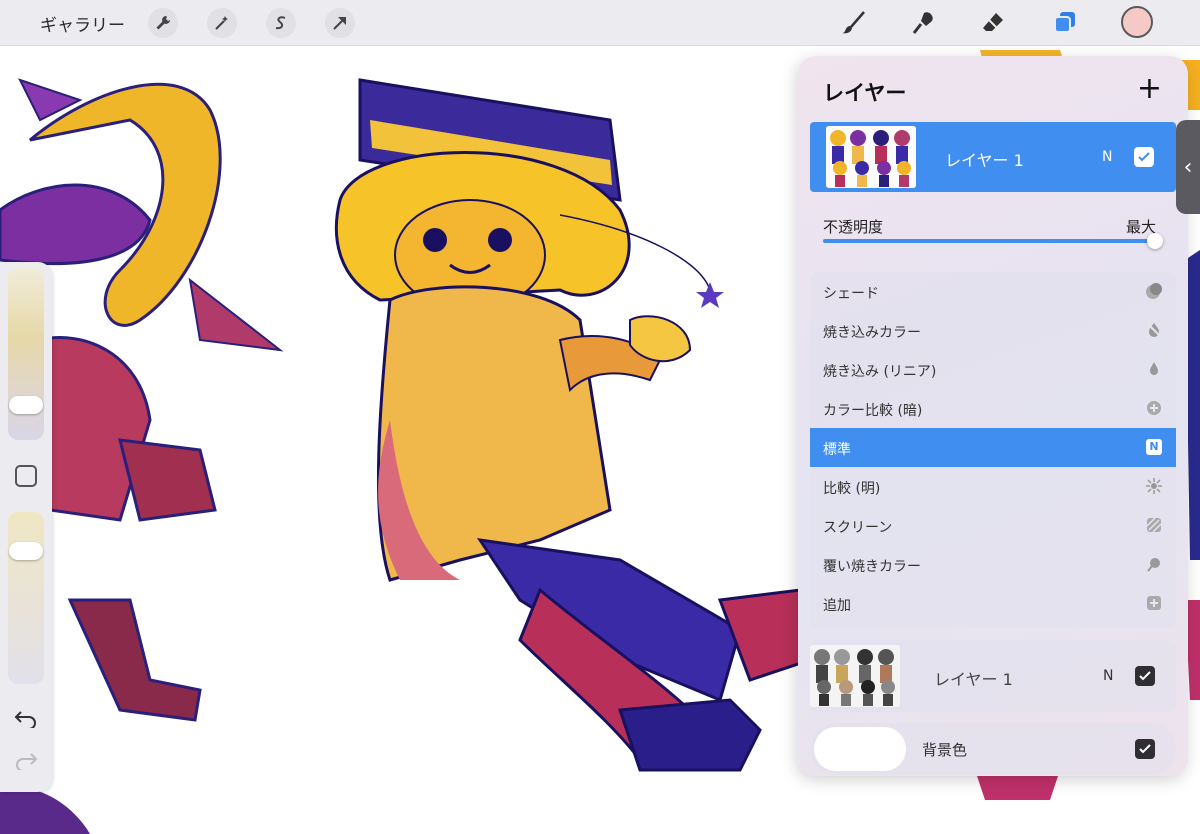 This screenshot has height=834, width=1200. Describe the element at coordinates (1154, 486) in the screenshot. I see `lighten-icon` at that location.